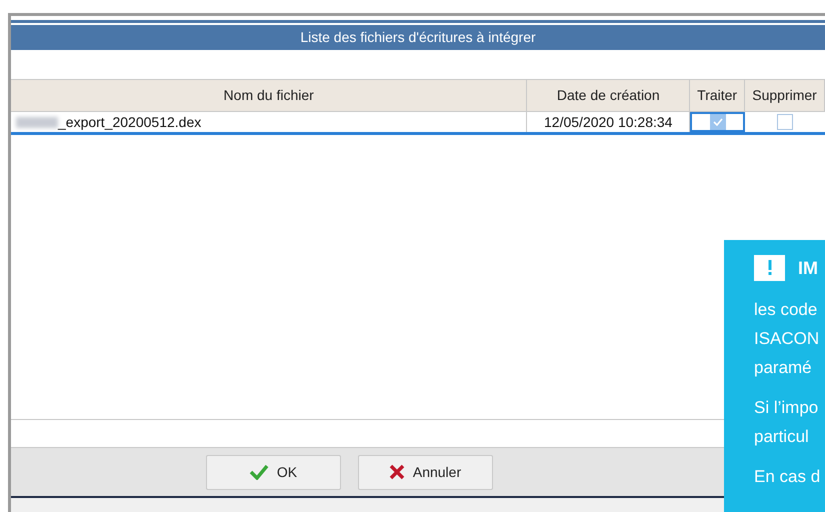 This screenshot has width=825, height=512. I want to click on column-header: Supprimer, so click(785, 95).